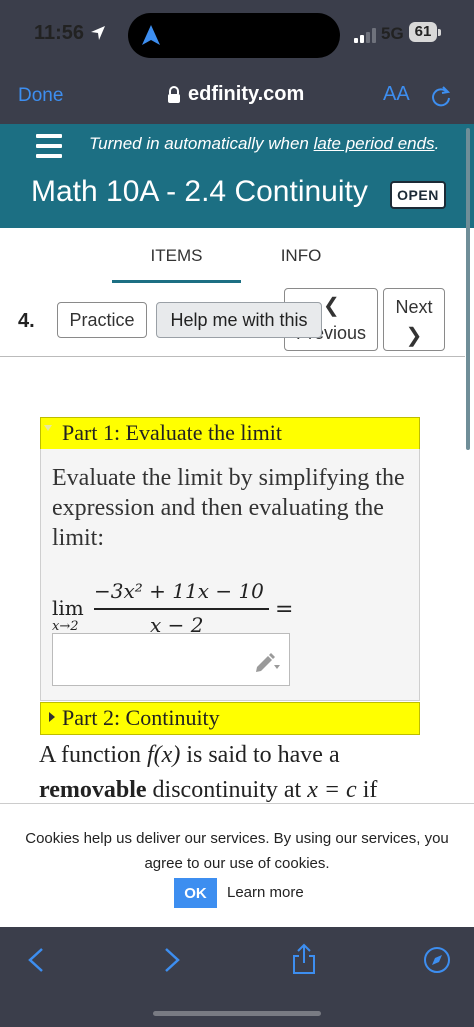 Image resolution: width=474 pixels, height=1027 pixels. Describe the element at coordinates (36, 960) in the screenshot. I see `back-icon` at that location.